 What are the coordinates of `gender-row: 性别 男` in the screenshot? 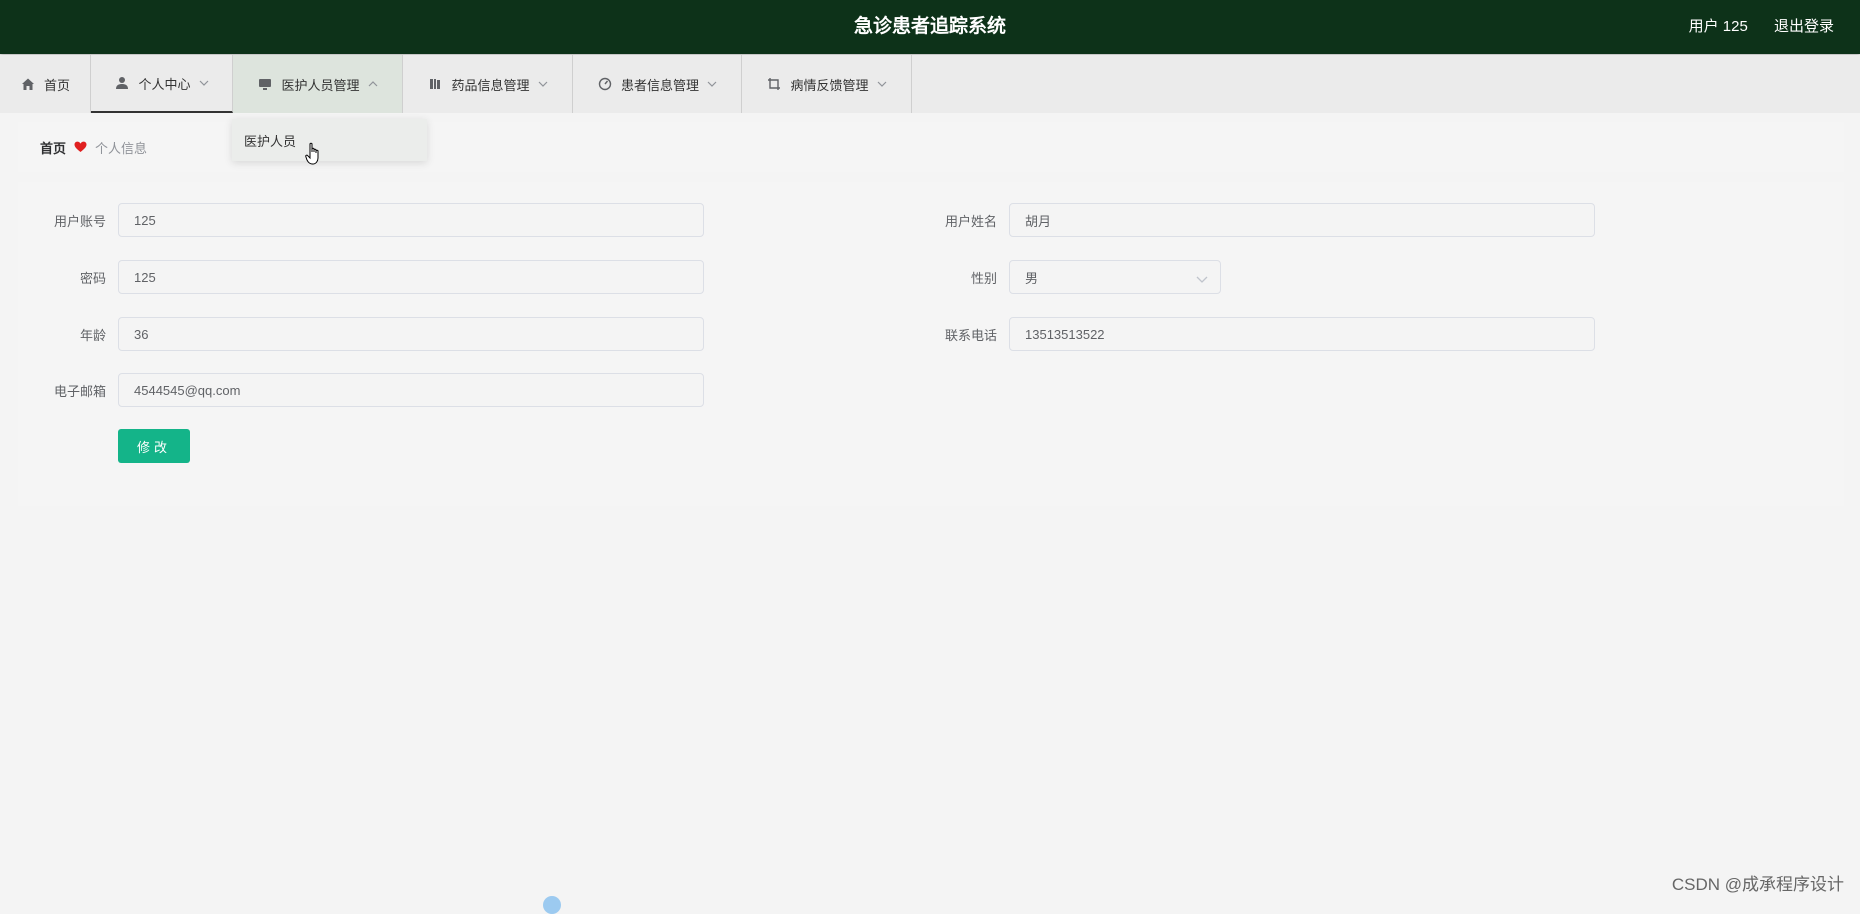 It's located at (1065, 277).